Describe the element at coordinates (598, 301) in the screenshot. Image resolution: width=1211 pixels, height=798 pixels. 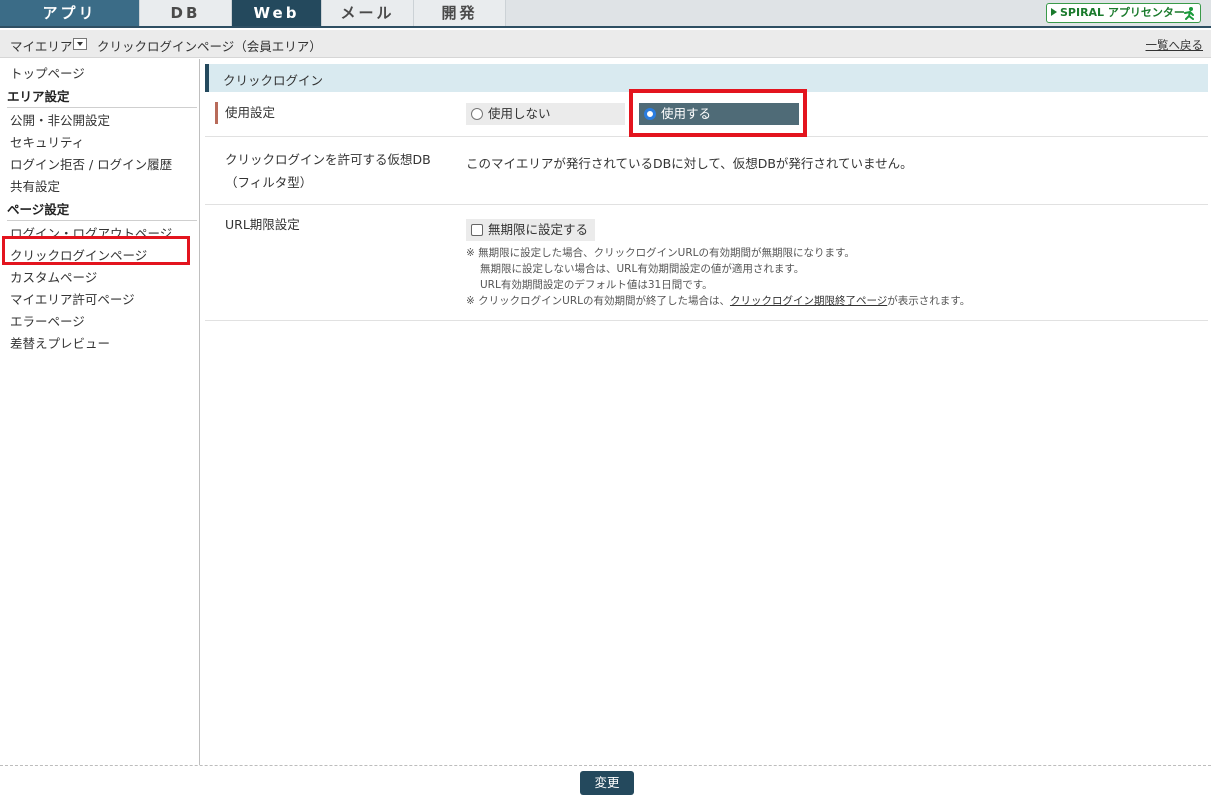
I see `note-line-4-pre: ※ クリックログインURLの有効期間が終了した場合は、` at that location.